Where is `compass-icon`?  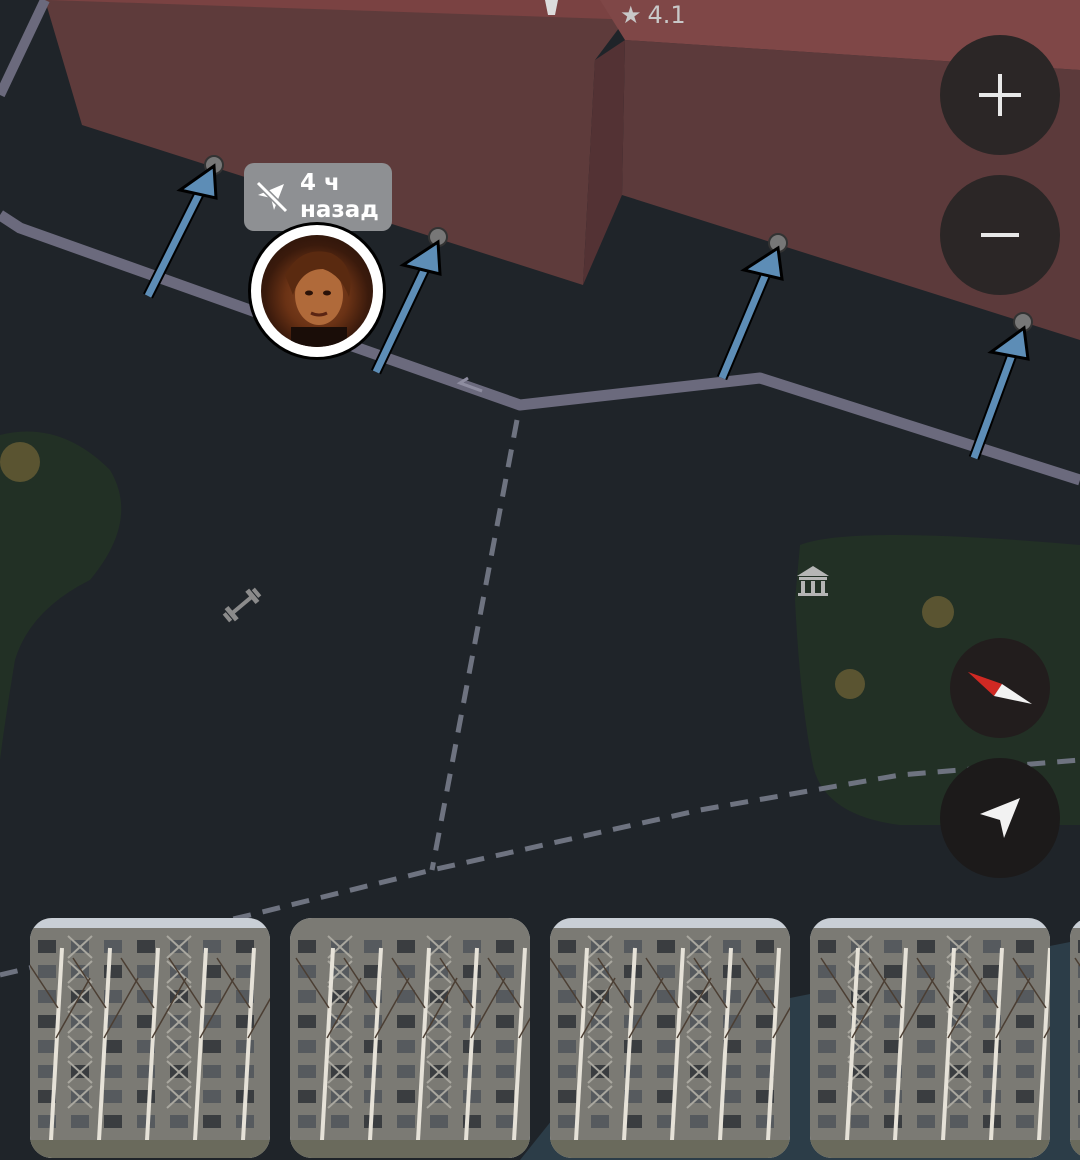
compass-icon is located at coordinates (1000, 688).